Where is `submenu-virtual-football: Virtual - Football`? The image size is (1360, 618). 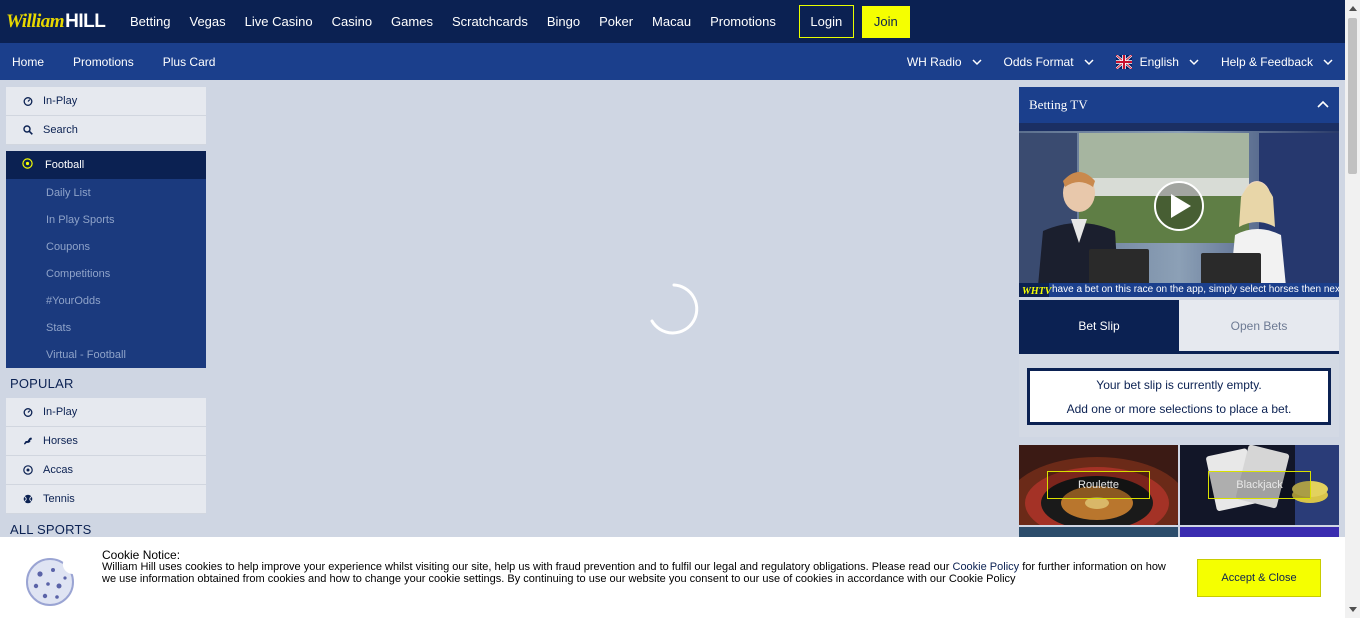
submenu-virtual-football: Virtual - Football is located at coordinates (106, 354).